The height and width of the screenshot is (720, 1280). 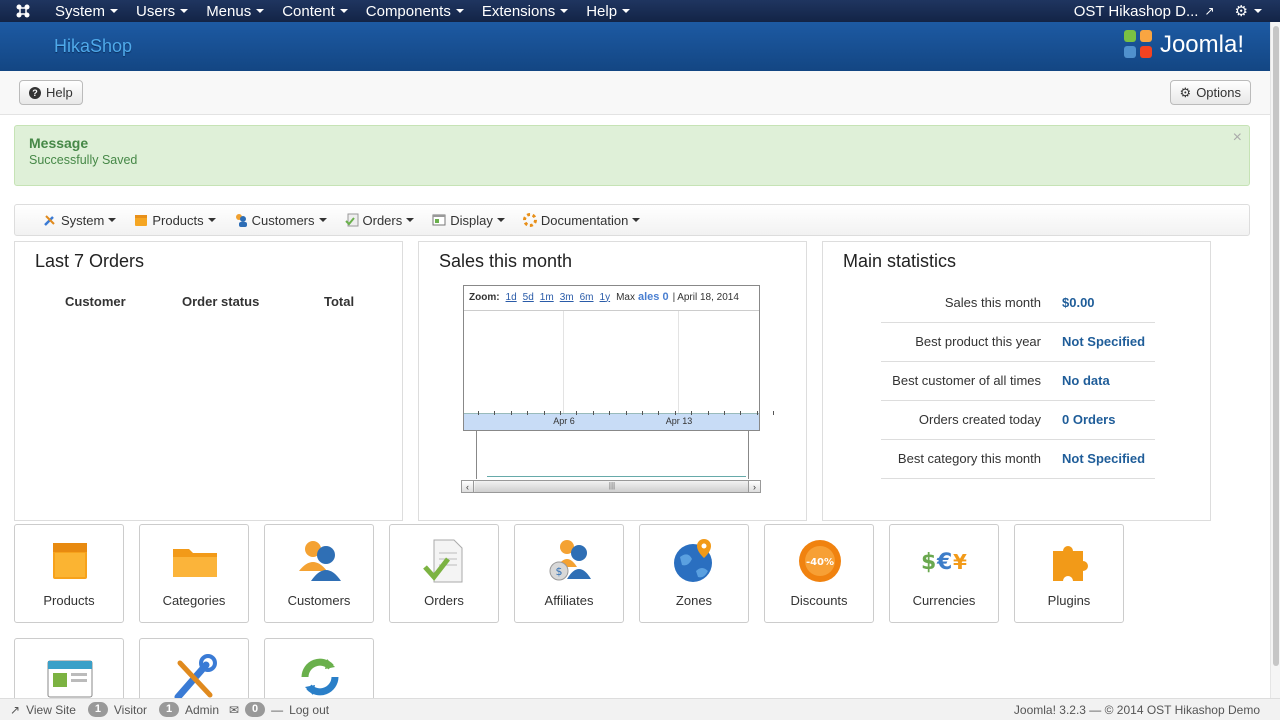 I want to click on tile-label: Discounts, so click(x=819, y=600).